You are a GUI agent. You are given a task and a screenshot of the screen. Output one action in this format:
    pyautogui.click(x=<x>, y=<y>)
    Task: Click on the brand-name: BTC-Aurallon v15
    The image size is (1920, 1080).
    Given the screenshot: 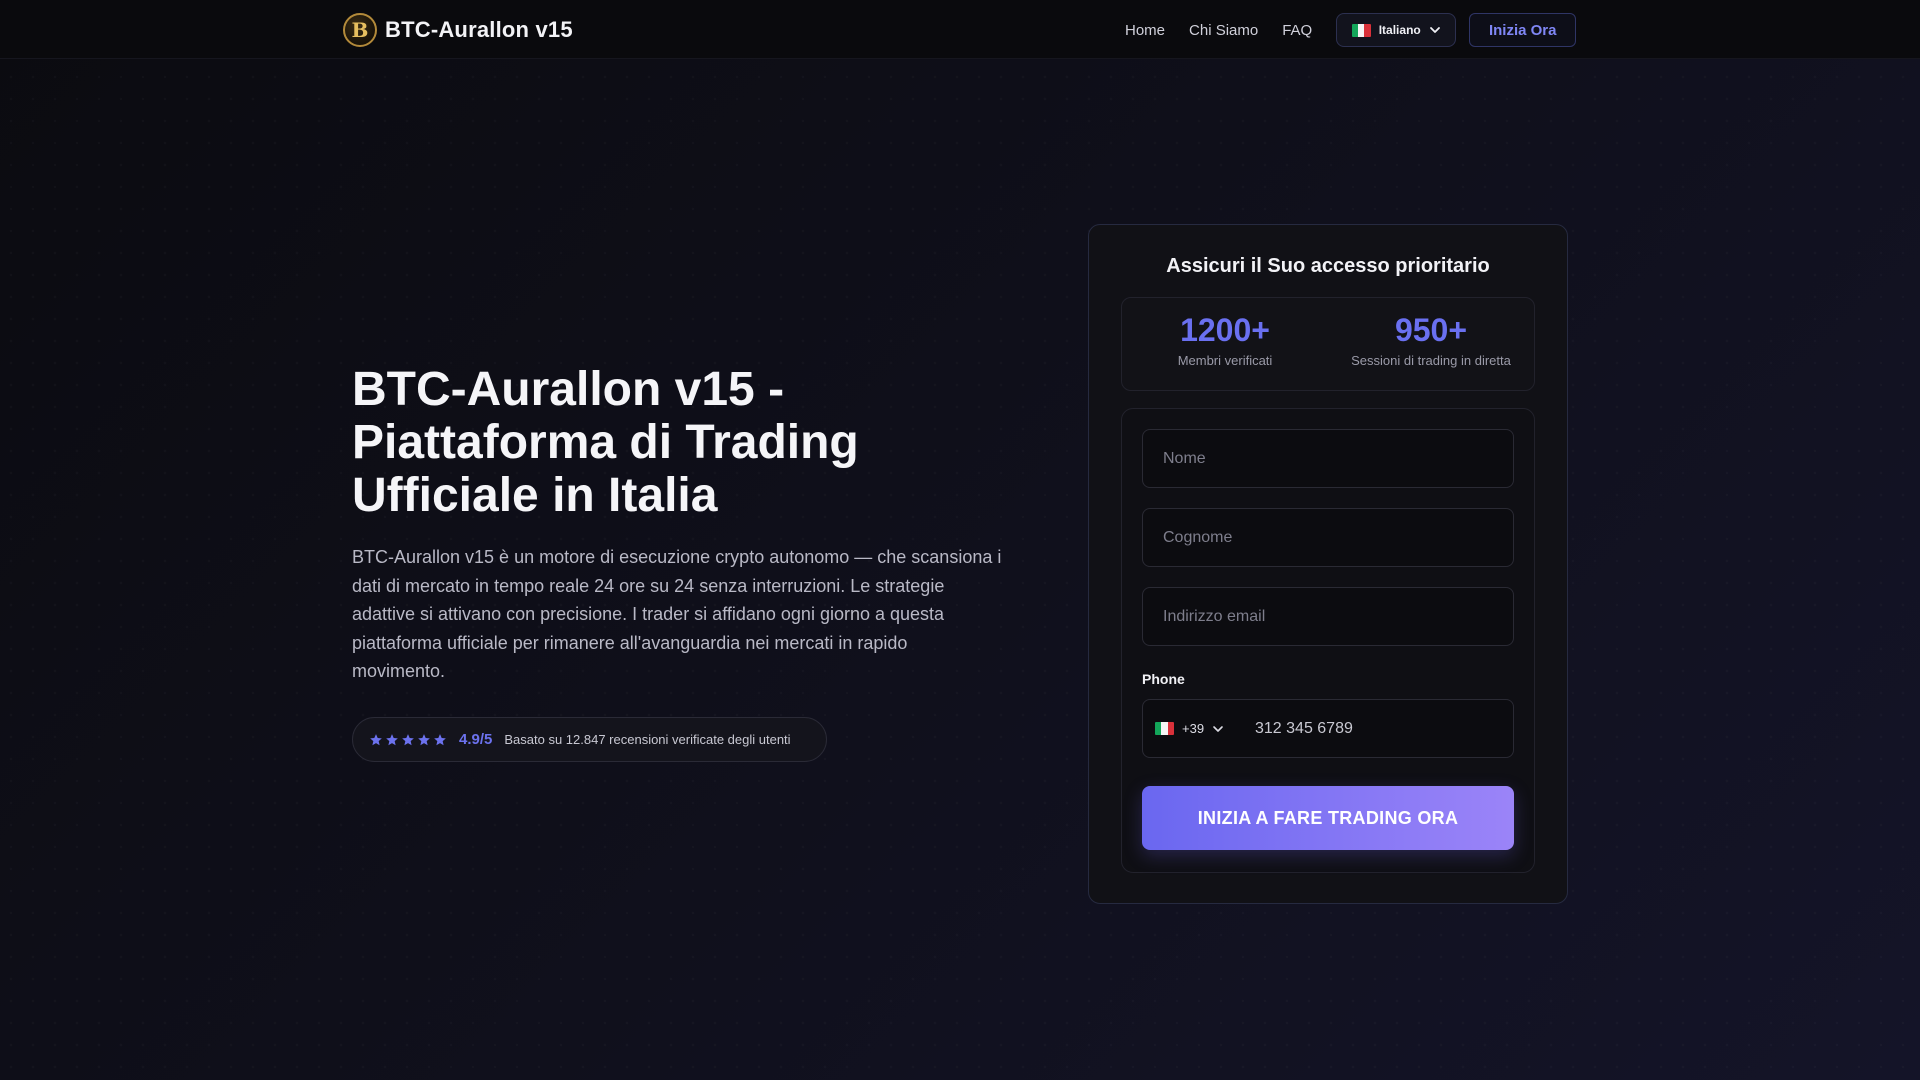 What is the action you would take?
    pyautogui.click(x=479, y=29)
    